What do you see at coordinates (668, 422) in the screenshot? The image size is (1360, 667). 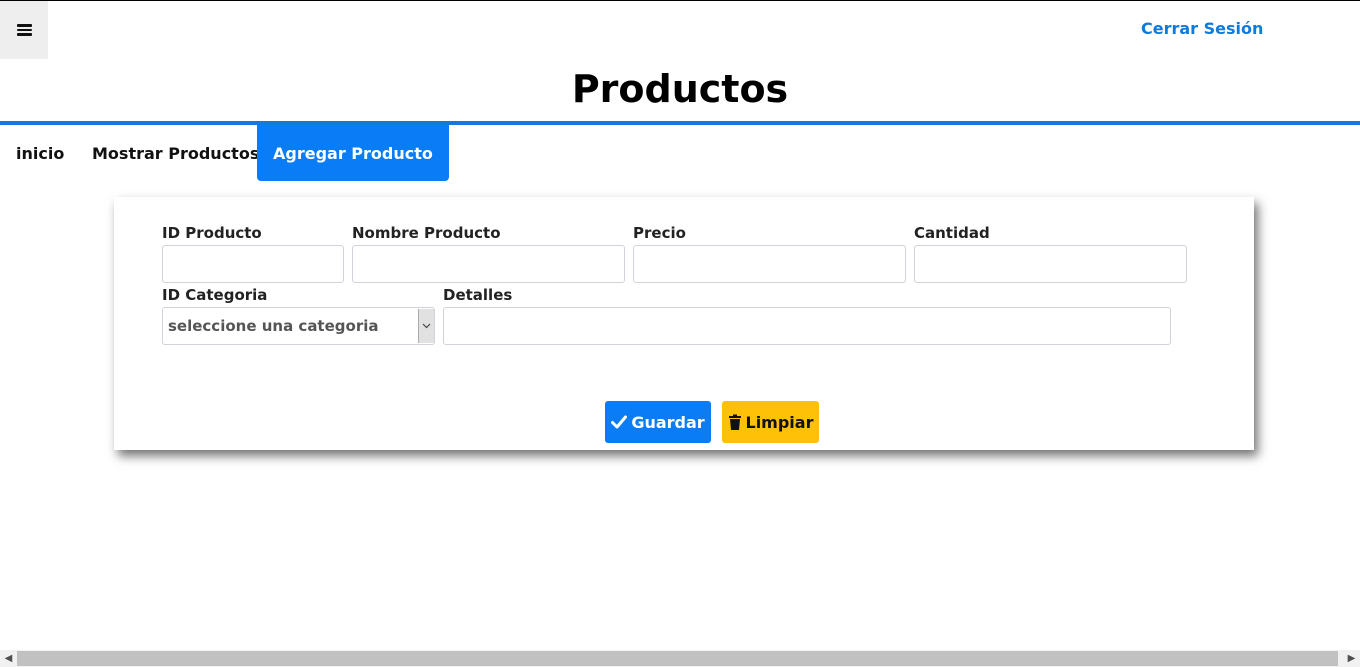 I see `save-button-label: Guardar` at bounding box center [668, 422].